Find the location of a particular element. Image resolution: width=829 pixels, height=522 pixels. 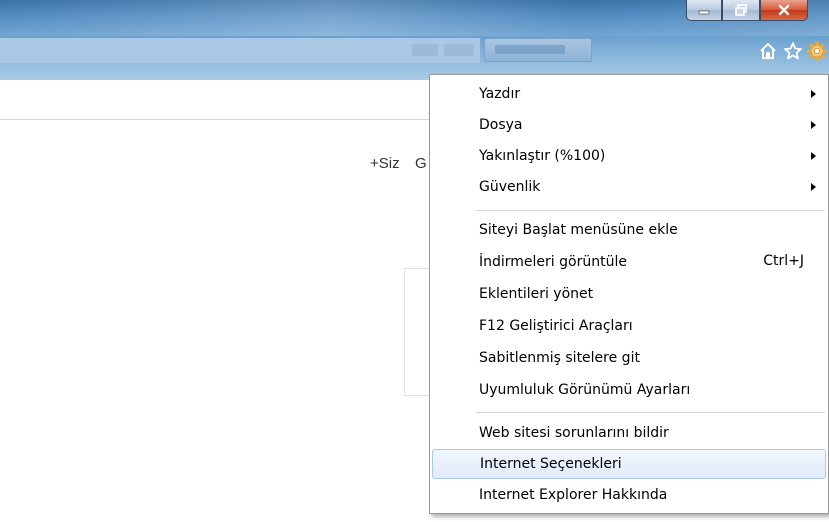

browser-tab is located at coordinates (538, 50).